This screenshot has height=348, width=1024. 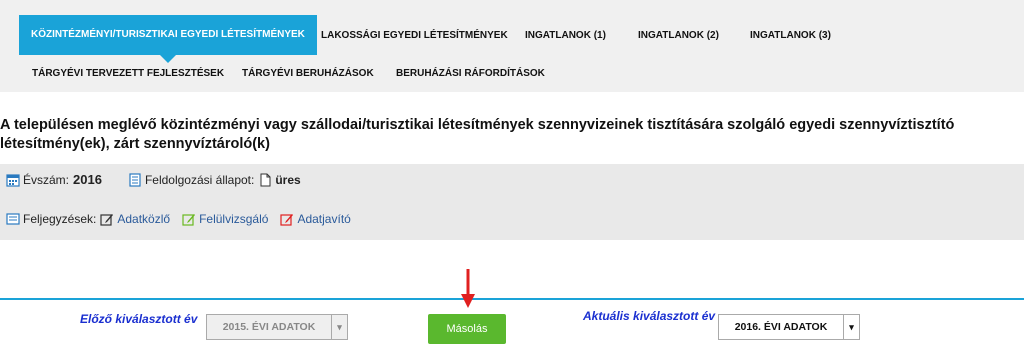 What do you see at coordinates (87, 179) in the screenshot?
I see `year-value: 2016` at bounding box center [87, 179].